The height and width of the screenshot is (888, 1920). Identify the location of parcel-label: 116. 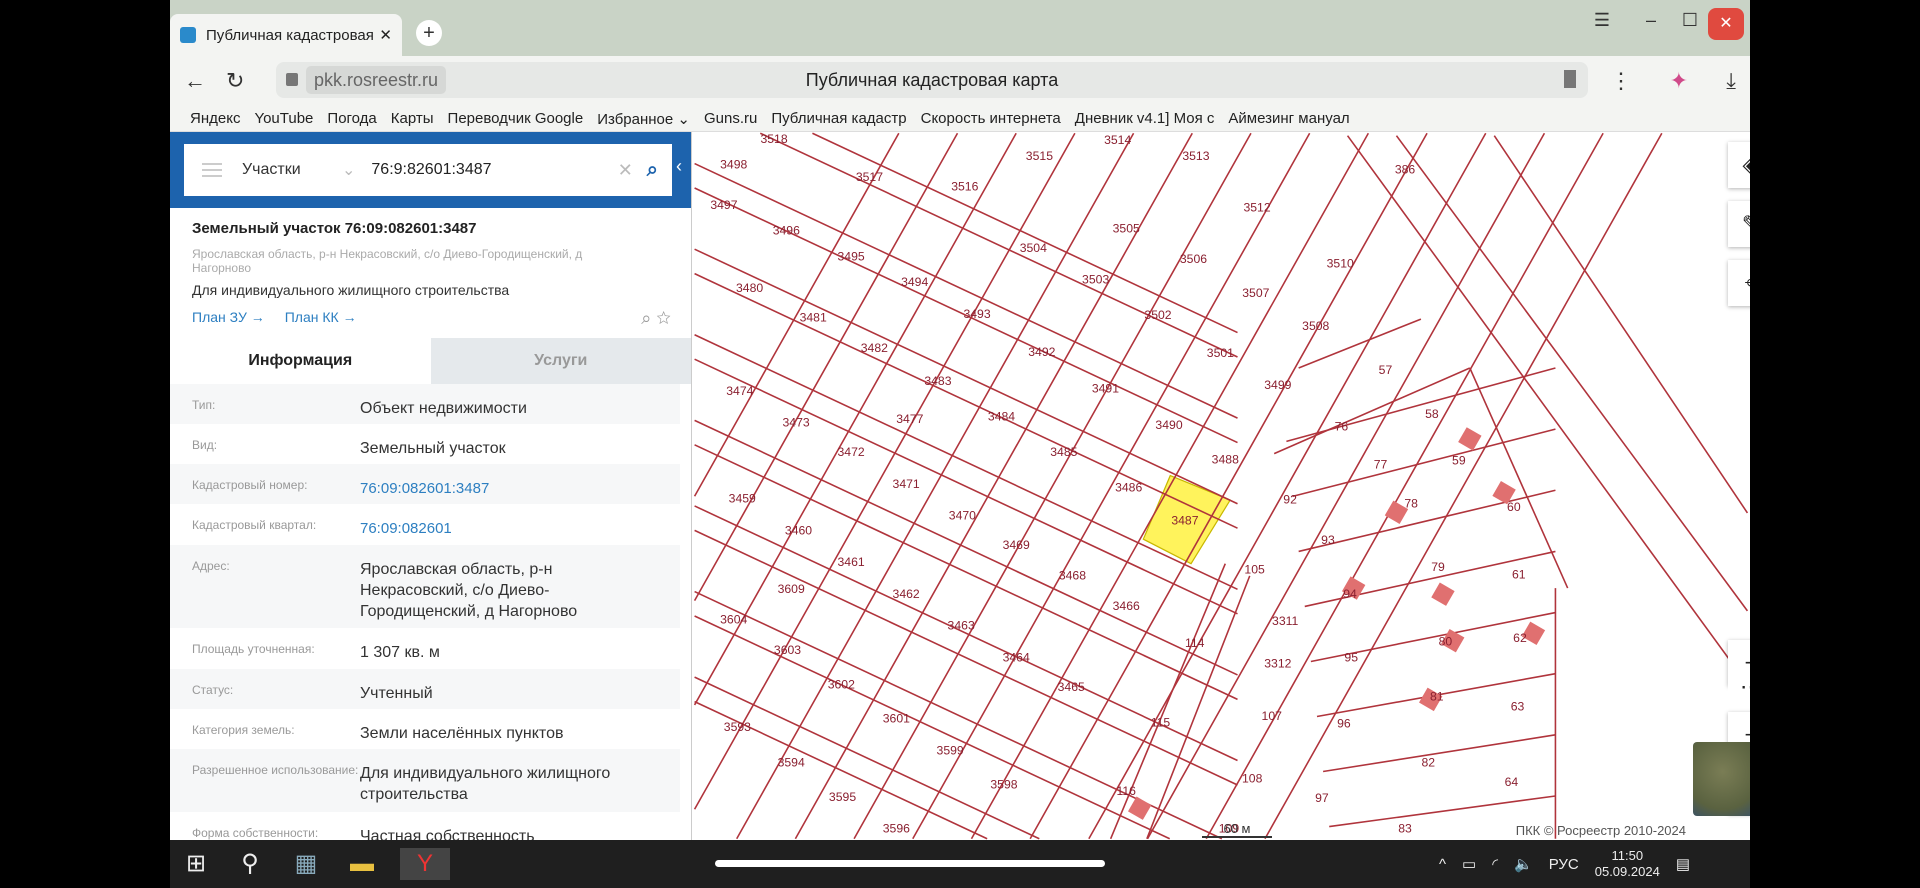
(1126, 791).